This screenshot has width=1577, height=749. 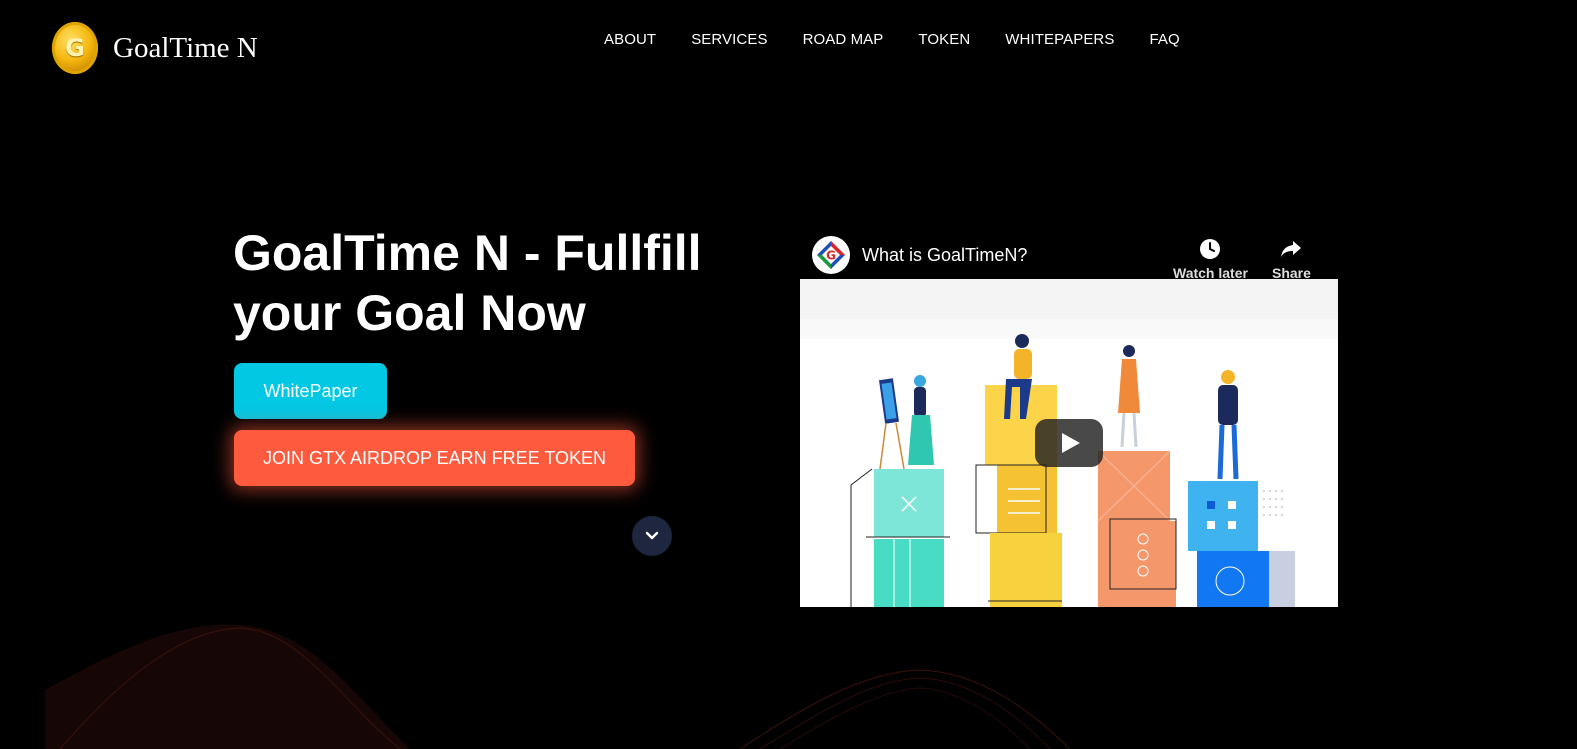 I want to click on watch-later-button: Watch later, so click(x=1210, y=259).